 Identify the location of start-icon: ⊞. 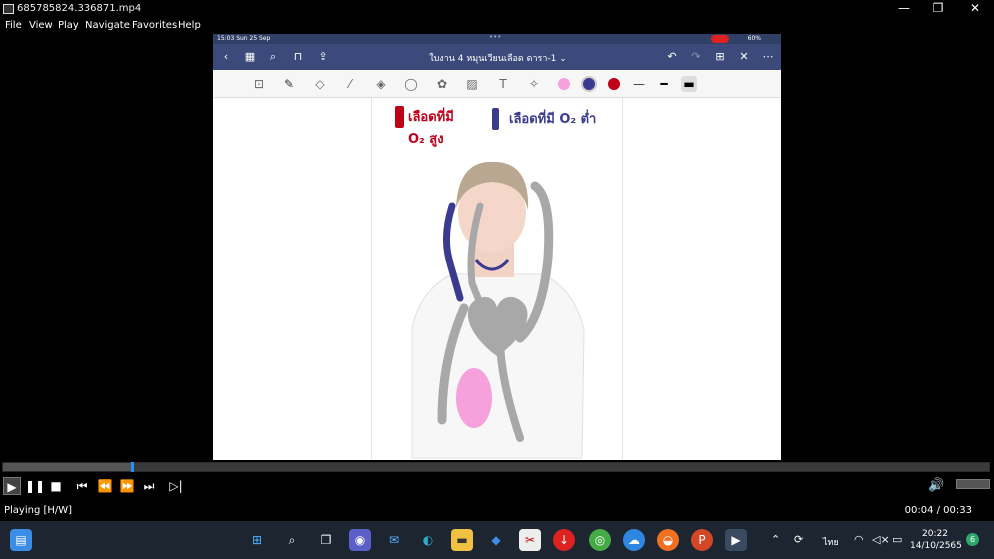
(257, 540).